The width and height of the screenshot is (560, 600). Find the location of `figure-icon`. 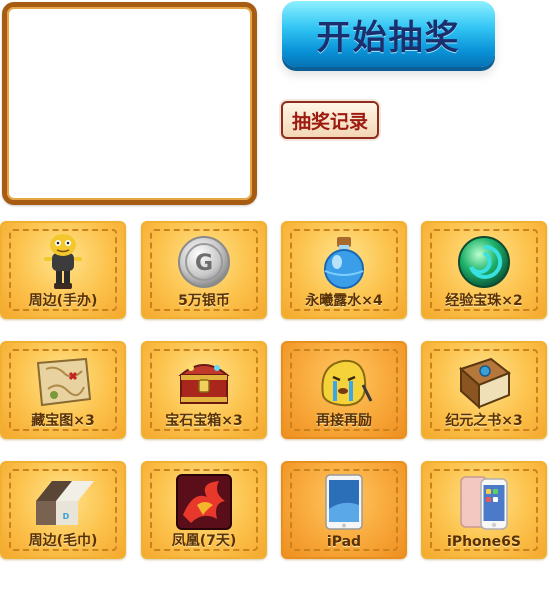

figure-icon is located at coordinates (63, 261).